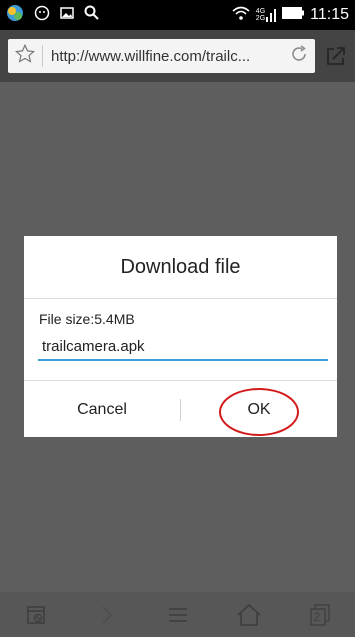 This screenshot has width=355, height=637. Describe the element at coordinates (87, 319) in the screenshot. I see `file-size-label: File size:5.4MB` at that location.